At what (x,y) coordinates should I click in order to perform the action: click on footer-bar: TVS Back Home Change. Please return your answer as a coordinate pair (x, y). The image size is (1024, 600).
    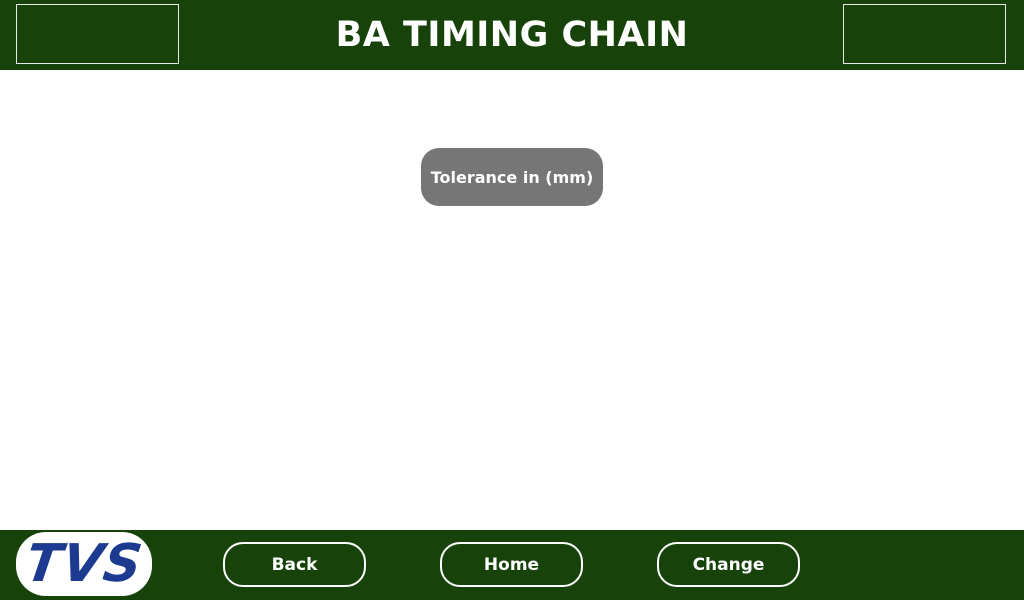
    Looking at the image, I should click on (512, 565).